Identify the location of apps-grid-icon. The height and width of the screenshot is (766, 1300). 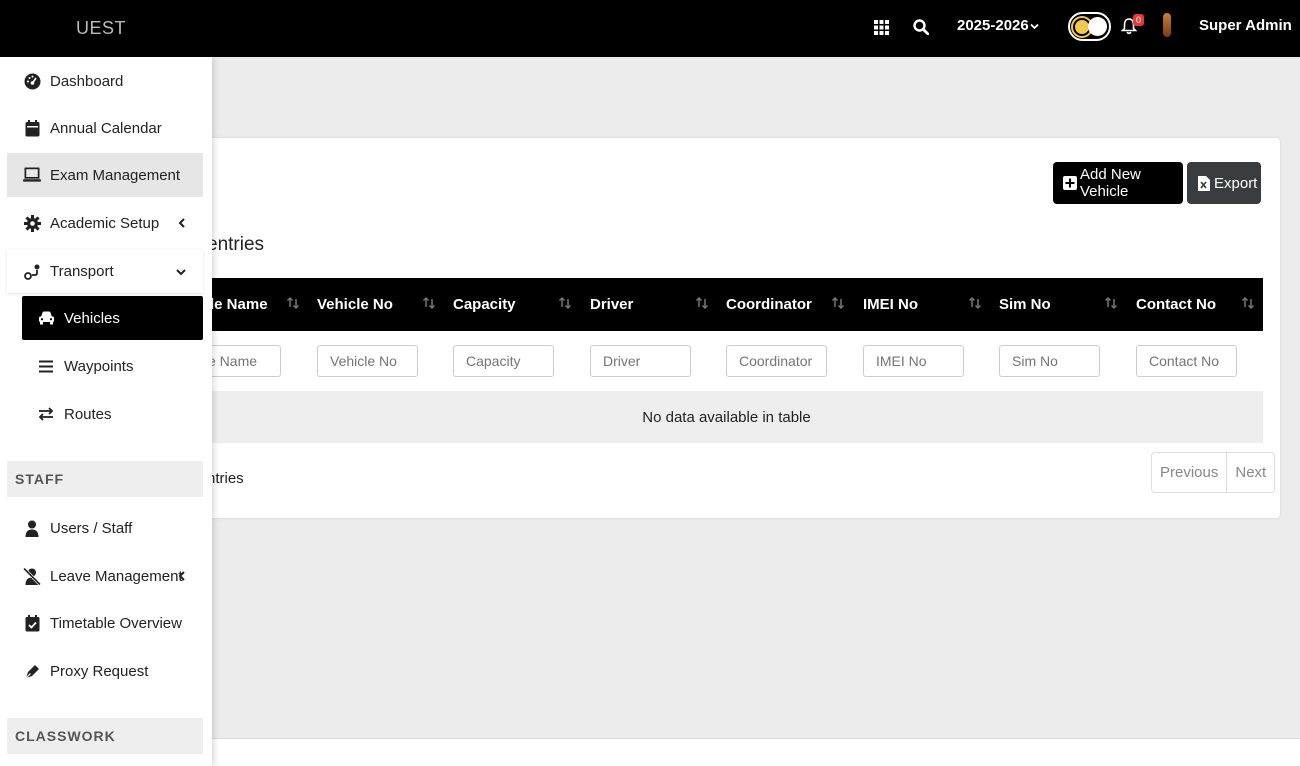
(881, 27).